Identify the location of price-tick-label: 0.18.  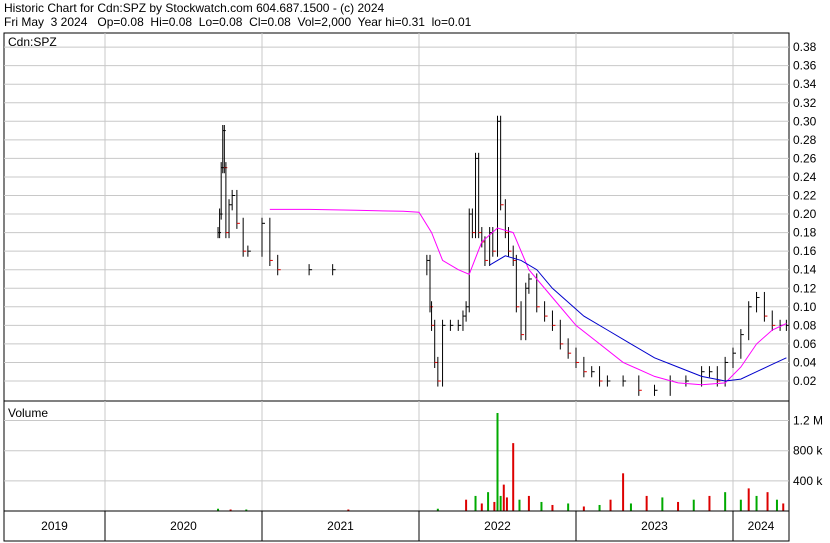
(805, 233).